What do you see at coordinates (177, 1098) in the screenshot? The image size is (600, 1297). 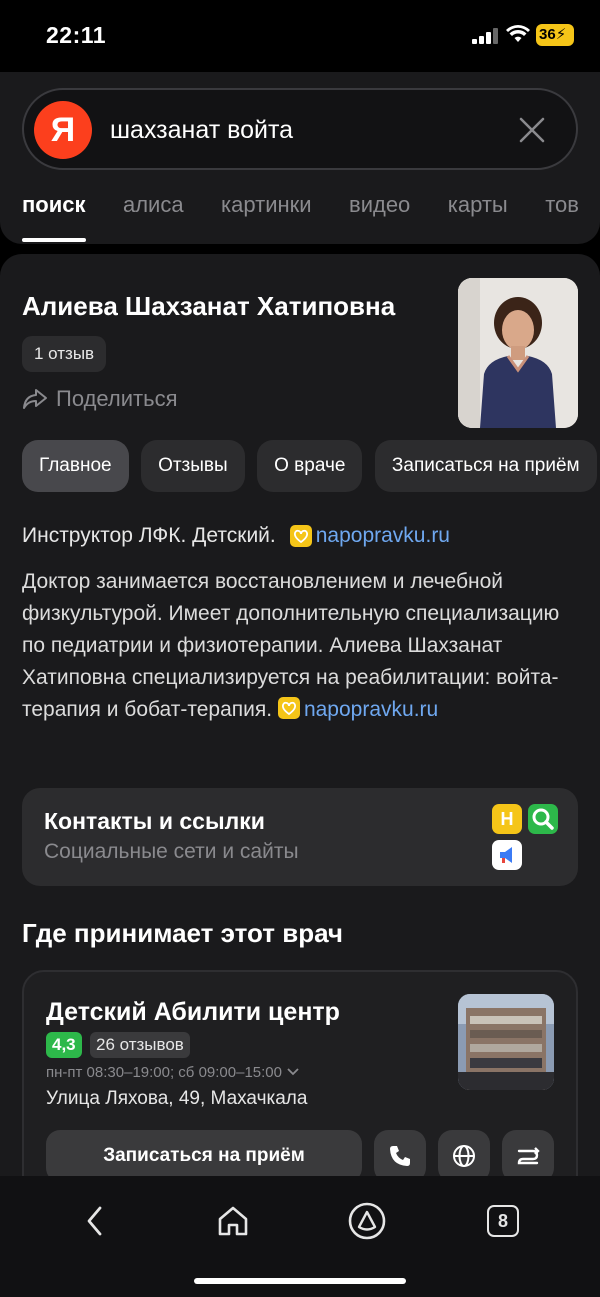 I see `clinic-address: Улица Ляхова, 49, Махачкала` at bounding box center [177, 1098].